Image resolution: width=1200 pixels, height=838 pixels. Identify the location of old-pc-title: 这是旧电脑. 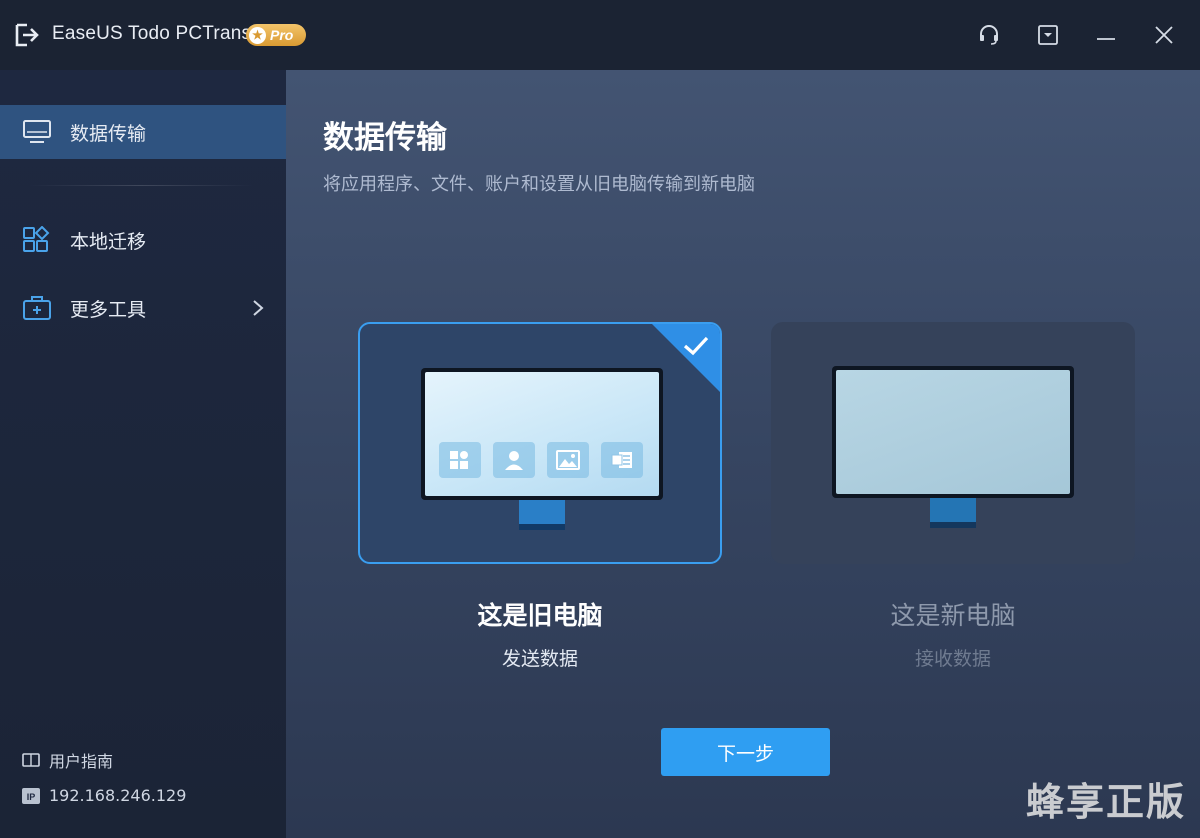
(540, 615).